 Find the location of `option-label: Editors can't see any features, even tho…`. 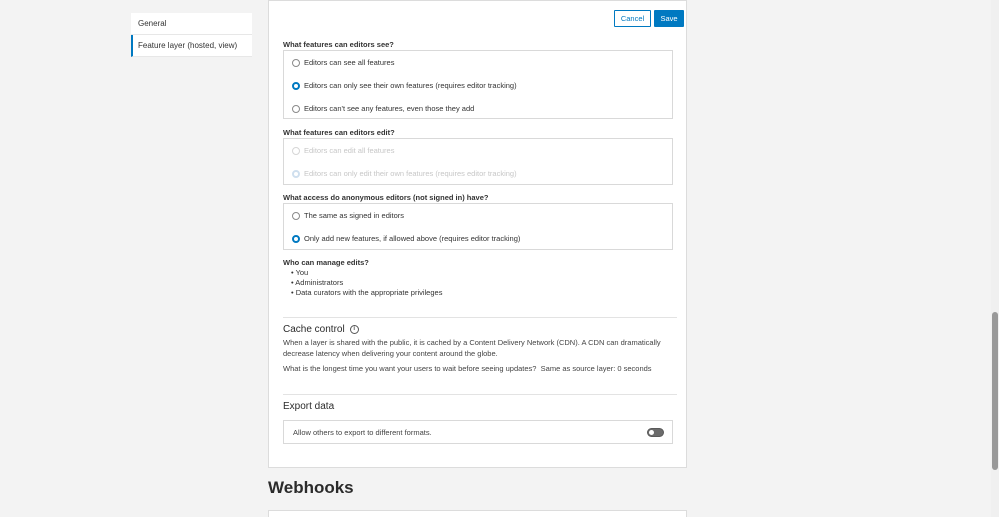

option-label: Editors can't see any features, even tho… is located at coordinates (389, 108).